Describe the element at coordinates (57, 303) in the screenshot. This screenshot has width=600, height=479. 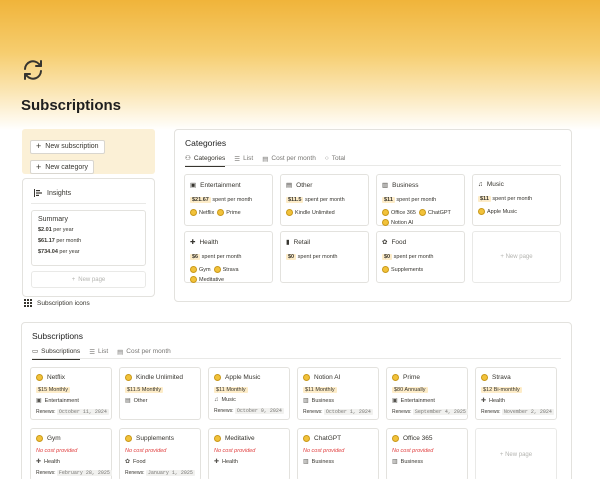
I see `subscription-icons-link: Subscription icons` at that location.